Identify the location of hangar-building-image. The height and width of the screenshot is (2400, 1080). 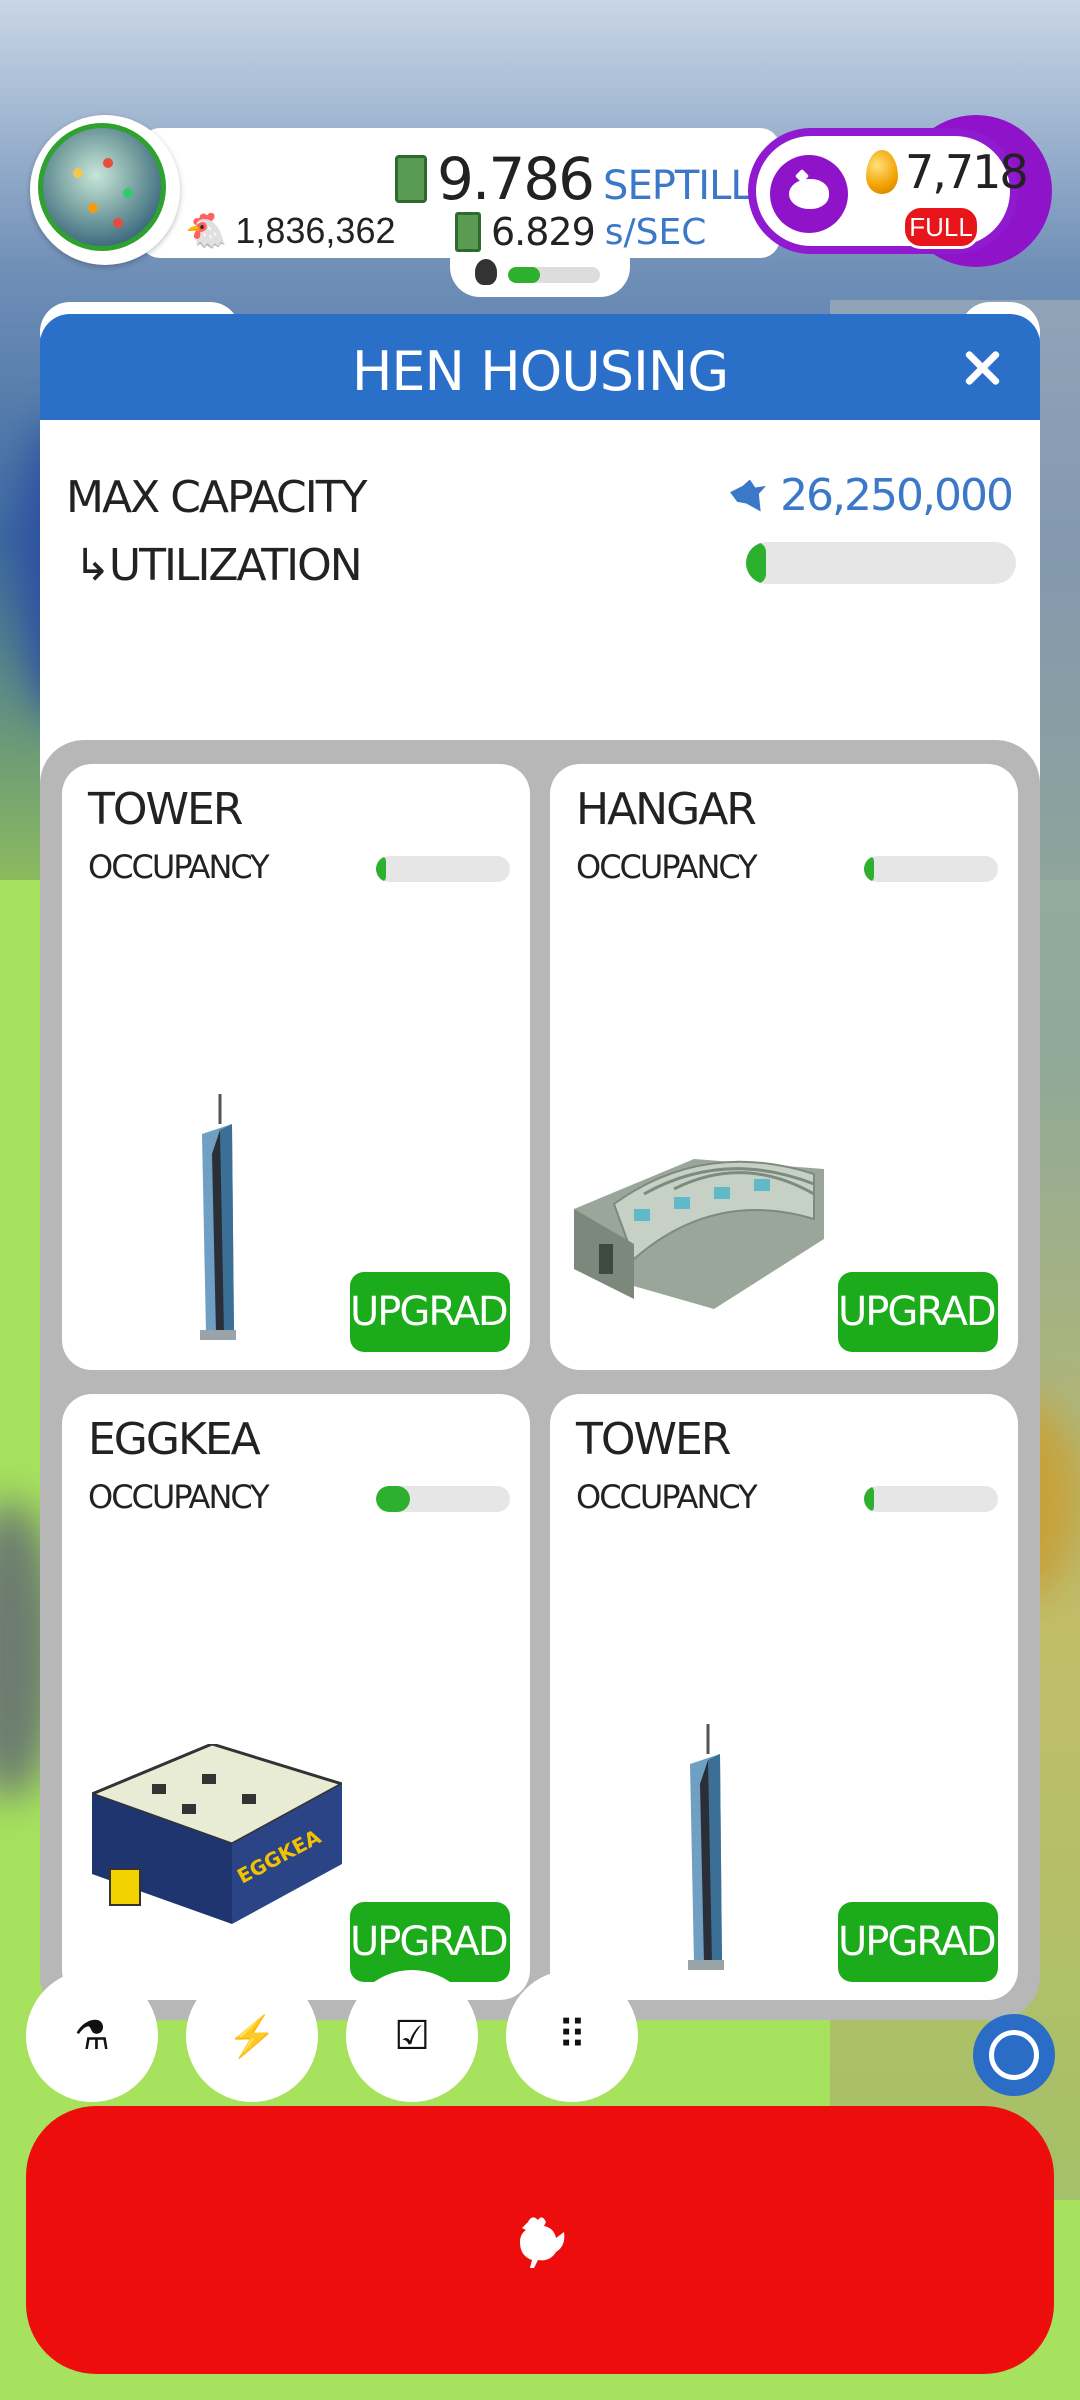
(699, 1234).